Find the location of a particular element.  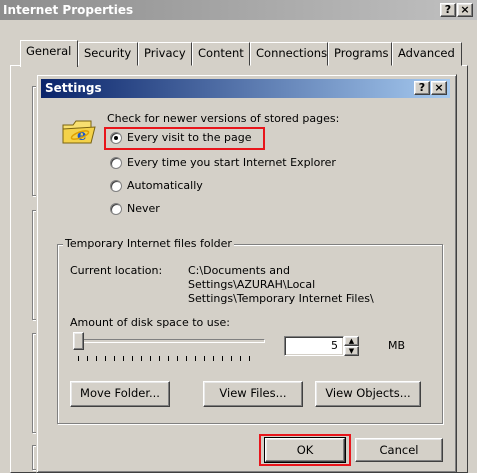

tab-label: General is located at coordinates (49, 51).